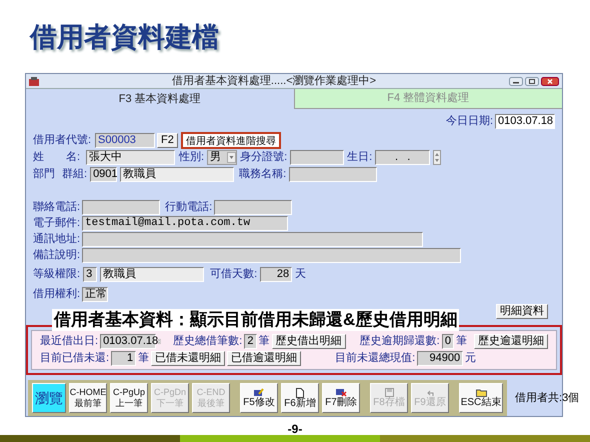 The height and width of the screenshot is (442, 590). I want to click on field-label: 通訊地址:, so click(56, 239).